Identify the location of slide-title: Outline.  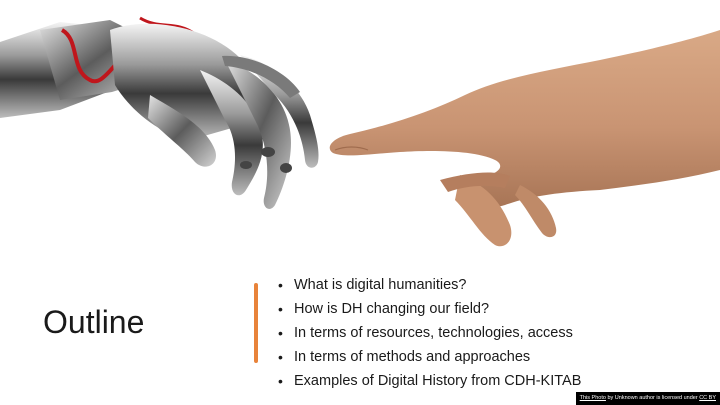
(94, 322).